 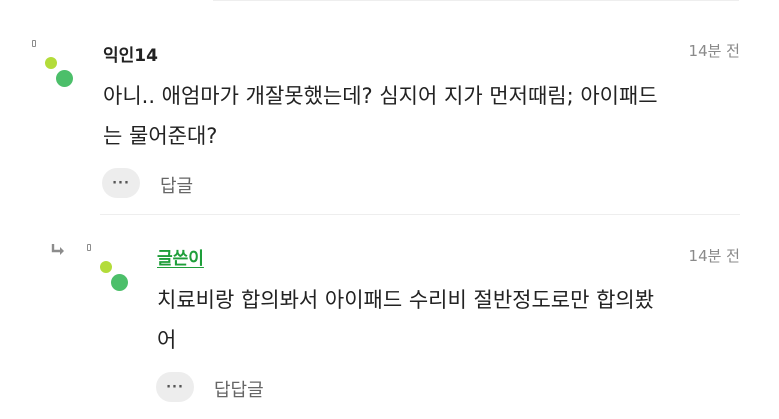 I want to click on reply-button: 답답글, so click(x=239, y=389).